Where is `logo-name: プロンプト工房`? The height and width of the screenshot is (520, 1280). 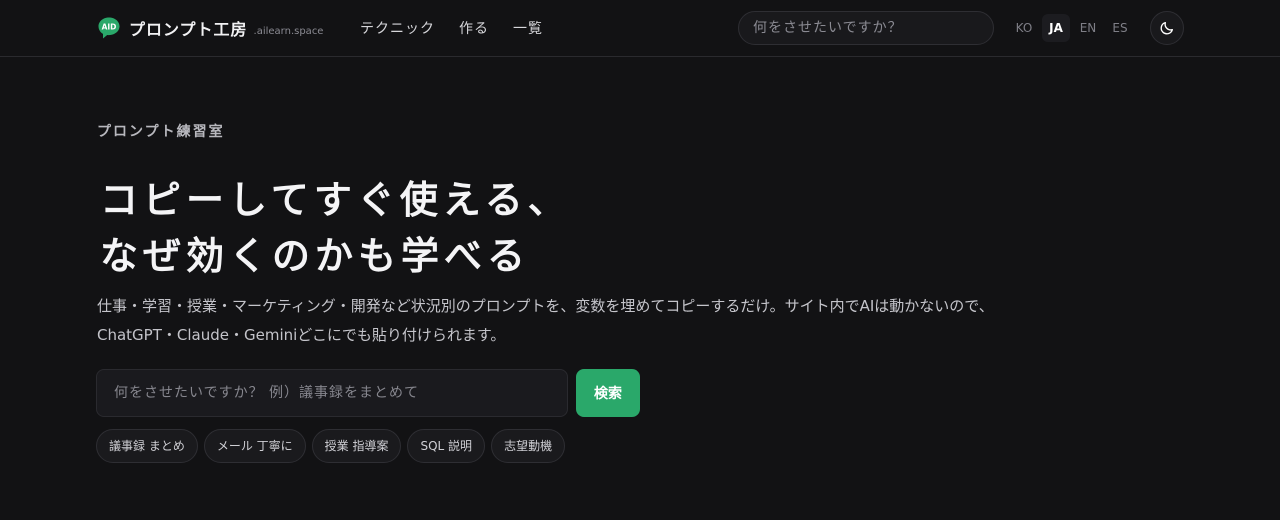
logo-name: プロンプト工房 is located at coordinates (188, 29).